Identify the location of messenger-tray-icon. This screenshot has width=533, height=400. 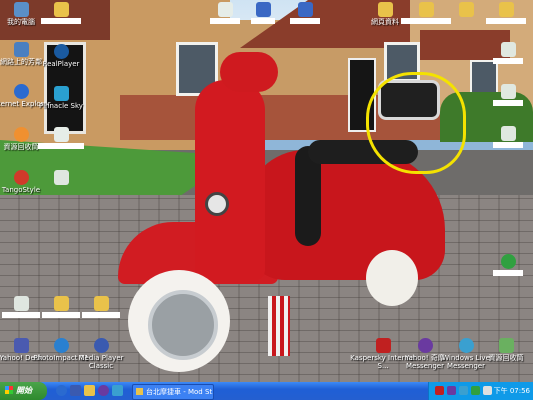
(463, 390).